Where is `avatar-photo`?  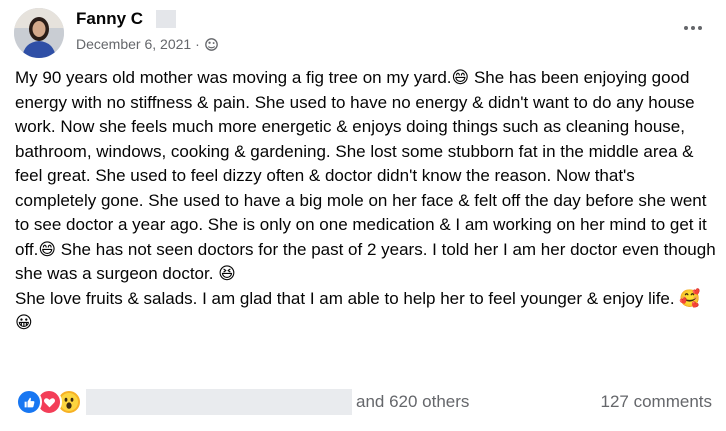 avatar-photo is located at coordinates (39, 33).